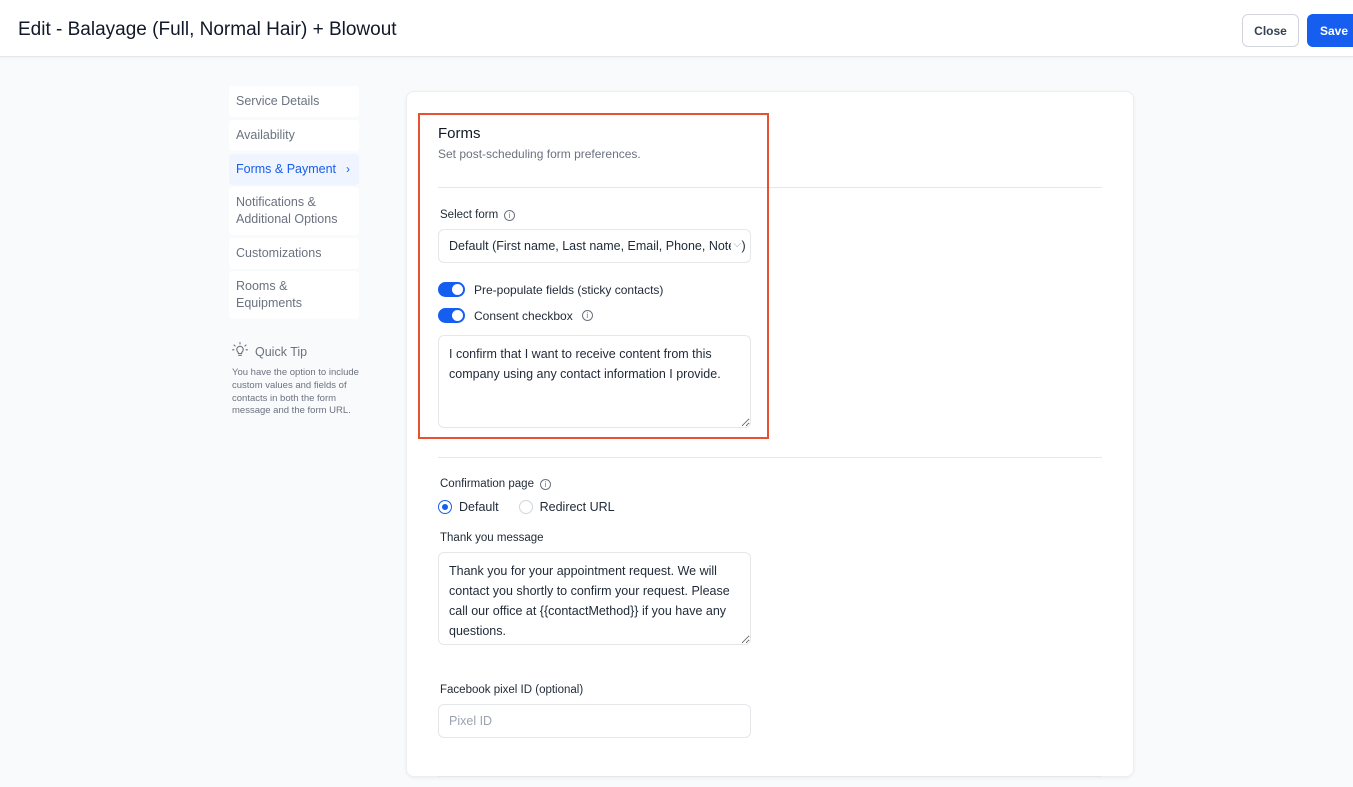  What do you see at coordinates (286, 169) in the screenshot?
I see `sidebar-item-label: Forms & Payment` at bounding box center [286, 169].